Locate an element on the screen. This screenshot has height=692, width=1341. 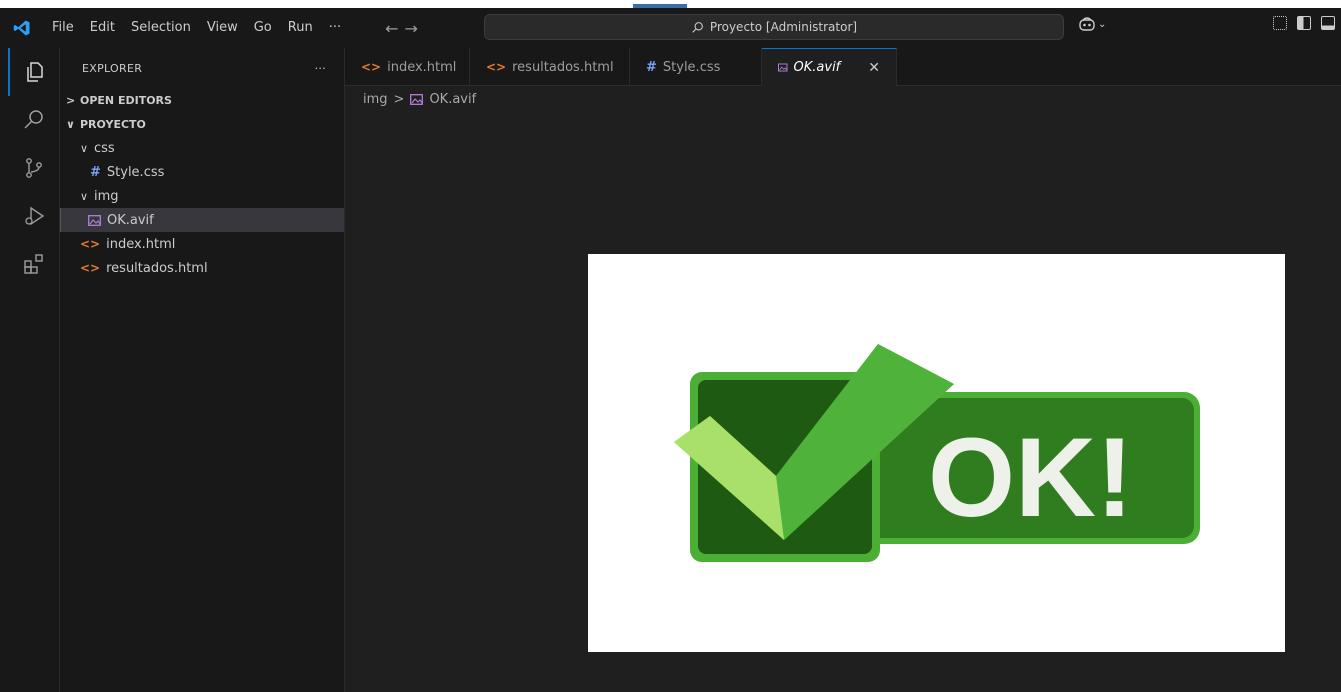
tree-folder-css: ∨ css is located at coordinates (202, 148).